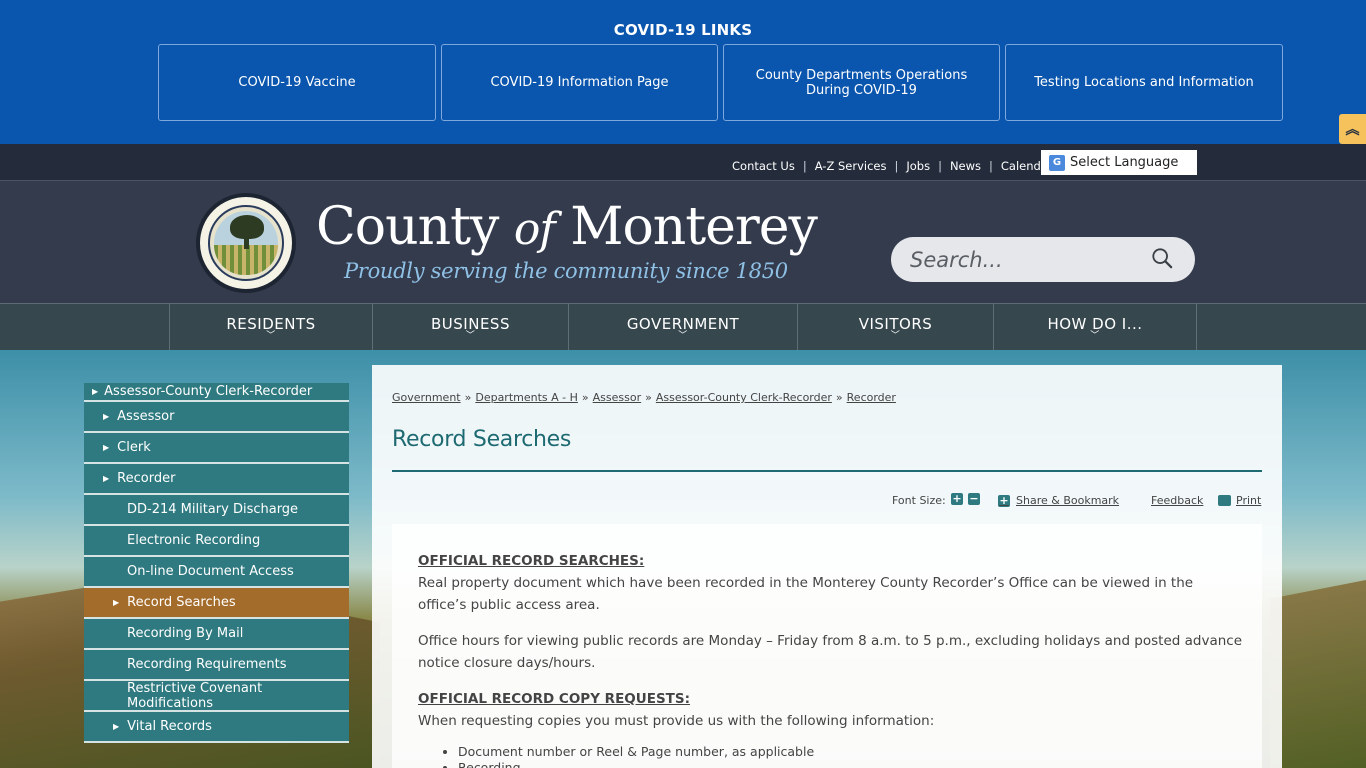 The width and height of the screenshot is (1366, 768). What do you see at coordinates (531, 561) in the screenshot?
I see `official-record-searches-heading: OFFICIAL RECORD SEARCHES:` at bounding box center [531, 561].